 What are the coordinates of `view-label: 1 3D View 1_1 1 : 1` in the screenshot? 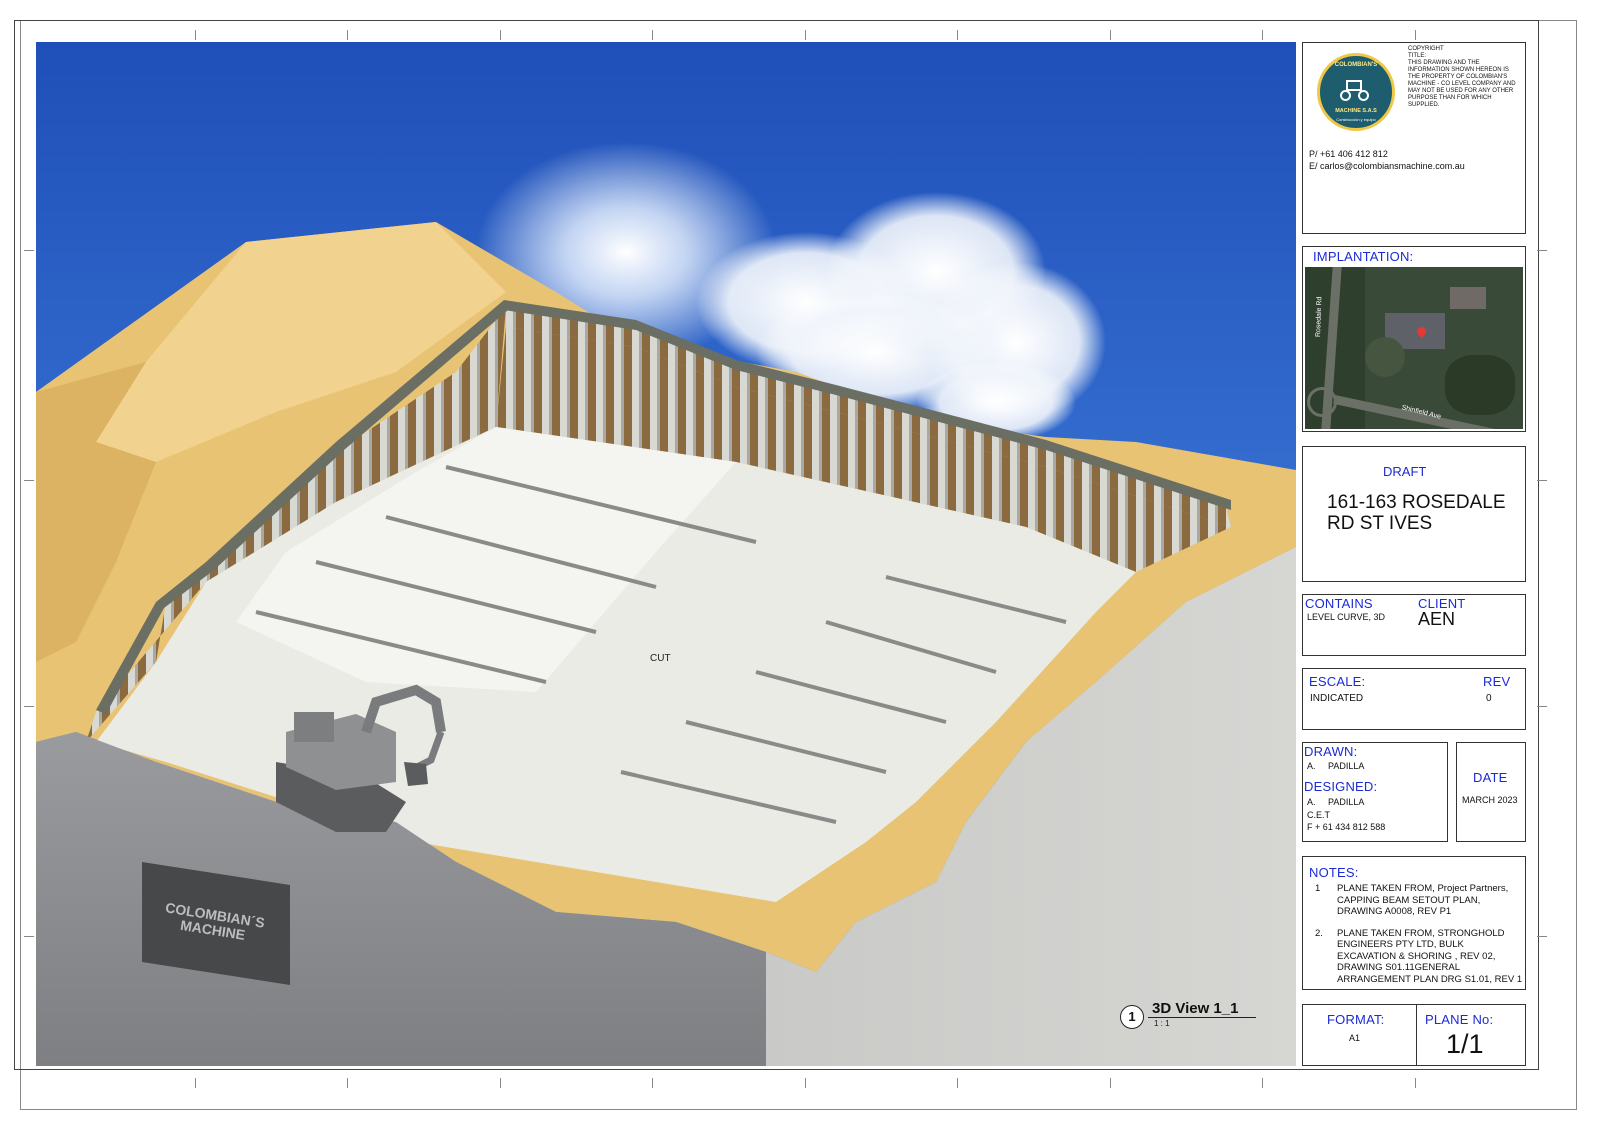 It's located at (1195, 1015).